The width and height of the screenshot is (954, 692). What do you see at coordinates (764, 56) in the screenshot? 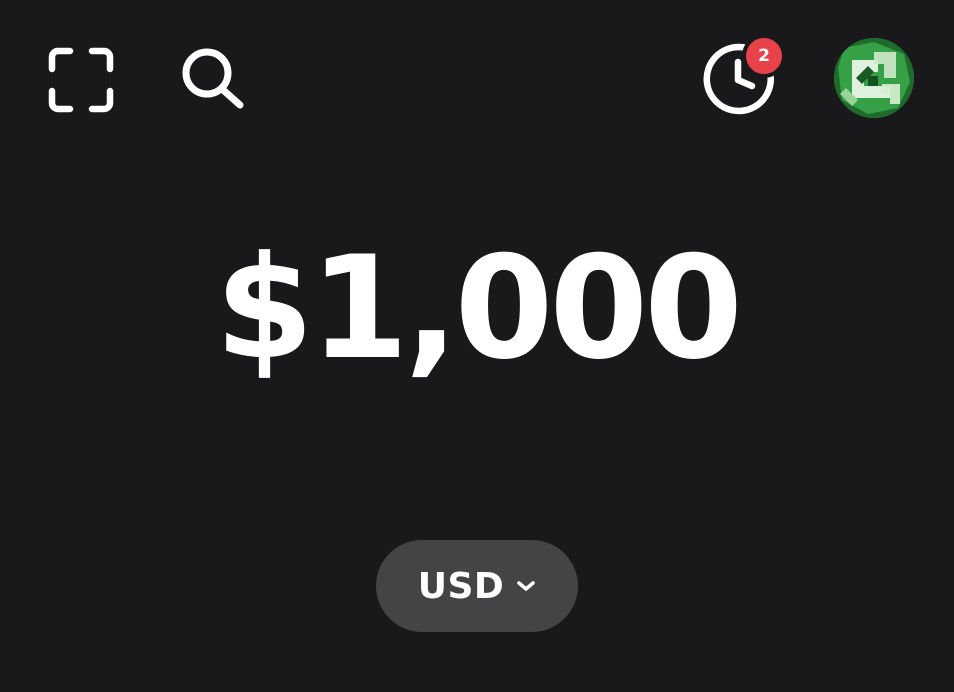
I see `notification-badge: 2` at bounding box center [764, 56].